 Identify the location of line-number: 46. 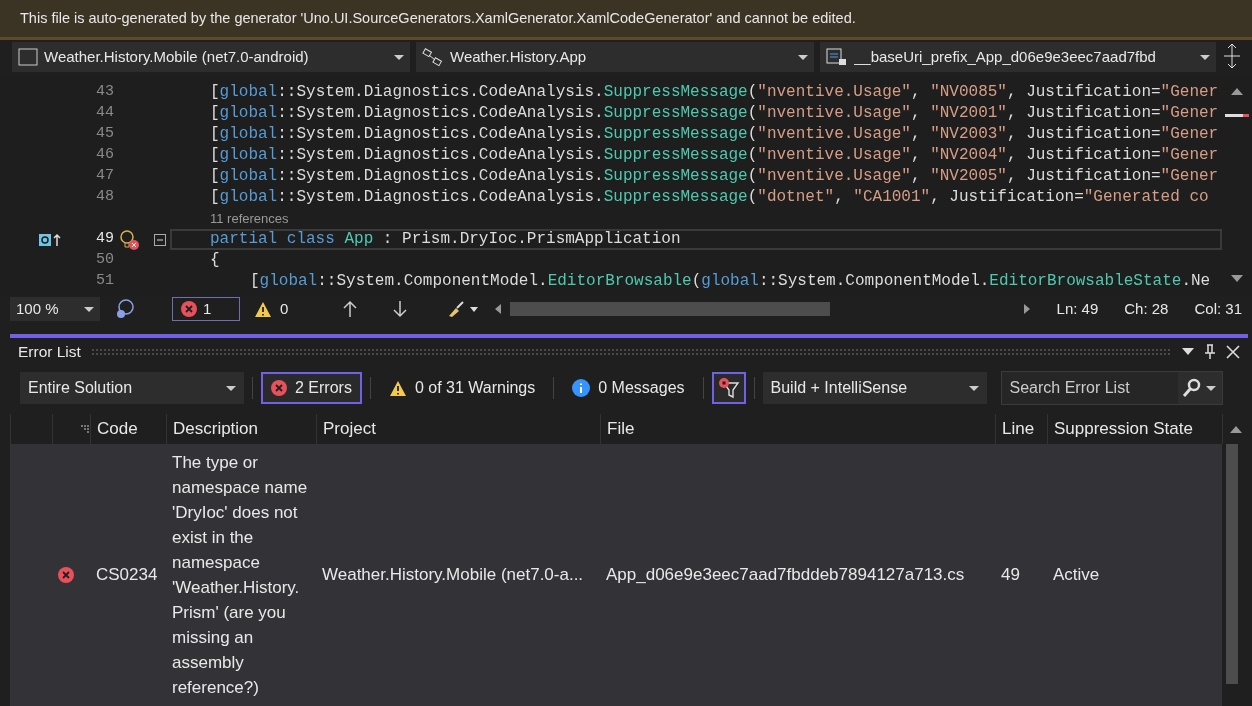
(104, 155).